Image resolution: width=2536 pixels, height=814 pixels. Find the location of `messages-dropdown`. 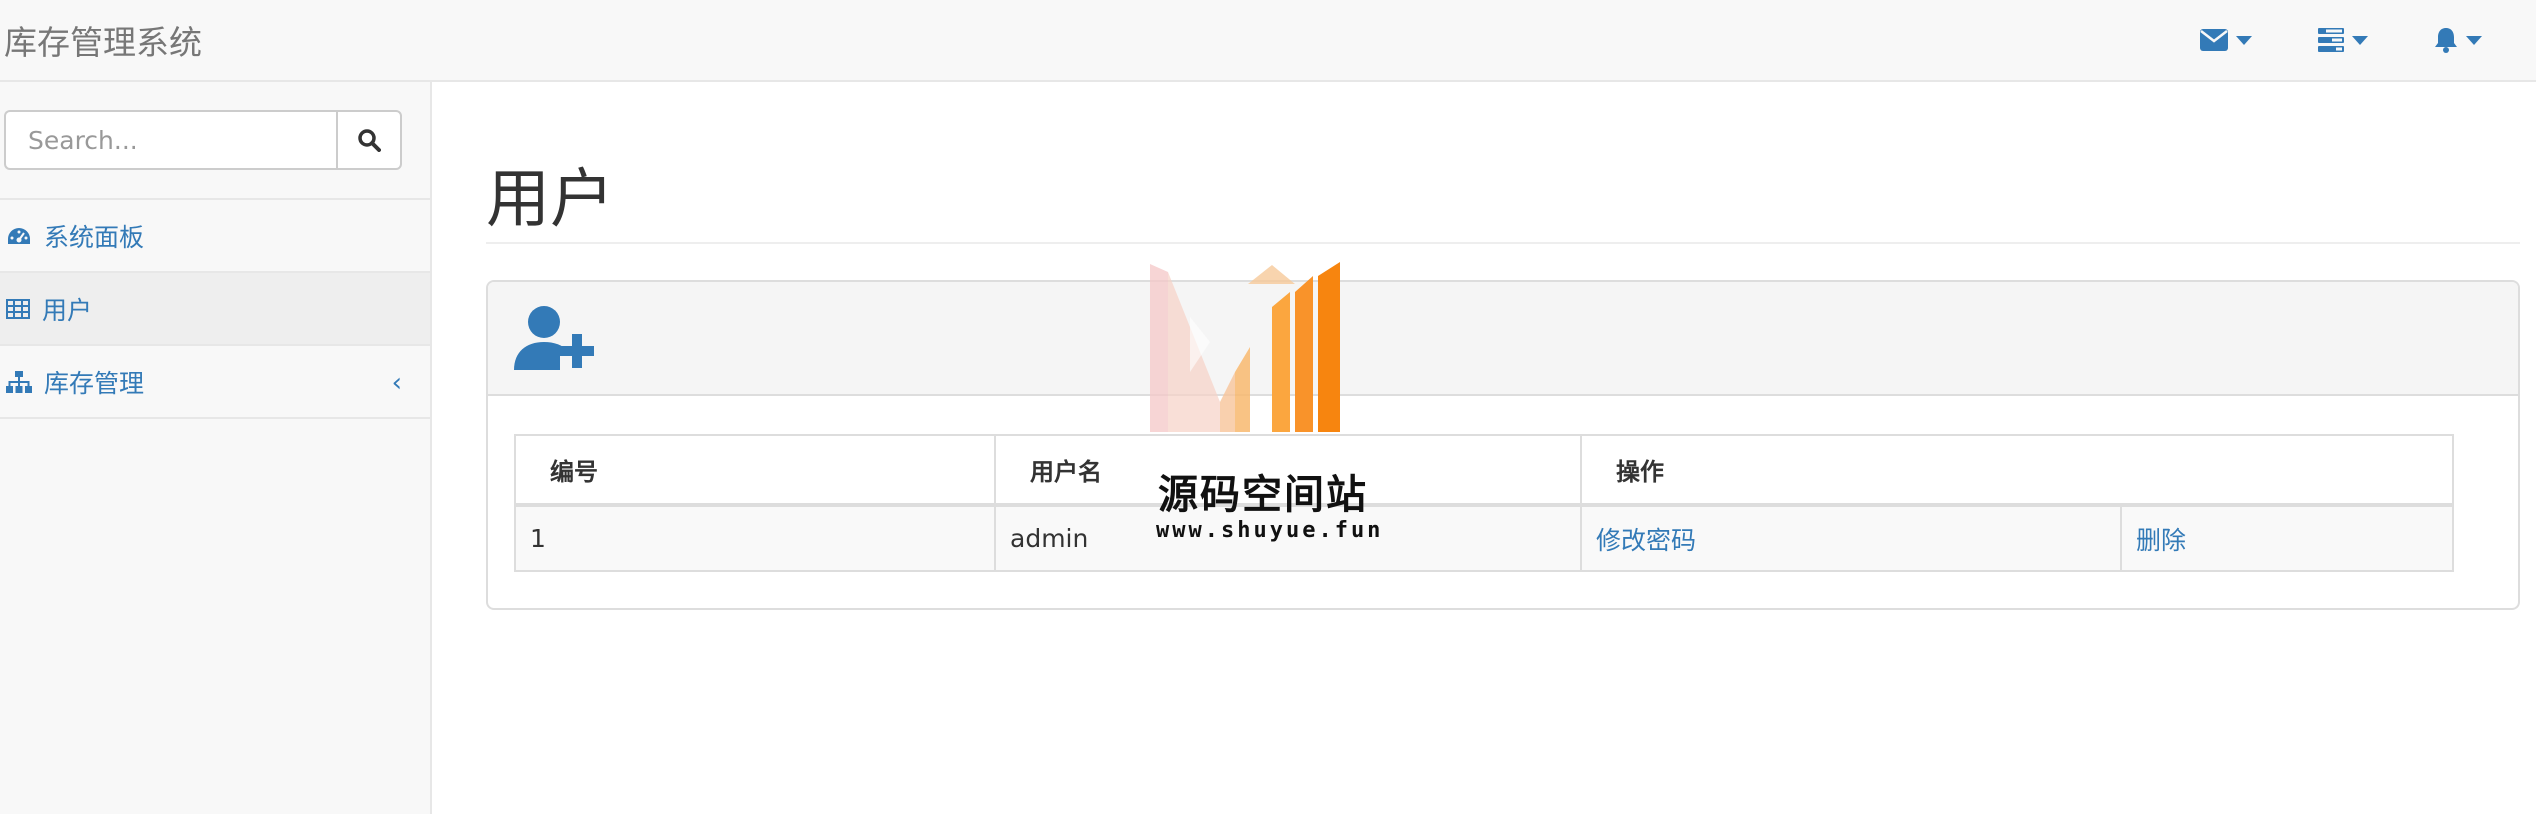

messages-dropdown is located at coordinates (2226, 40).